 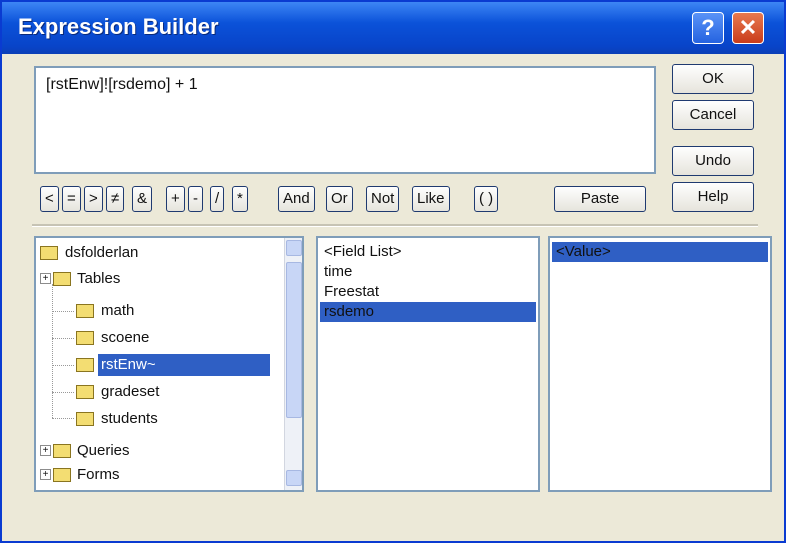 I want to click on scroll-up-button, so click(x=294, y=248).